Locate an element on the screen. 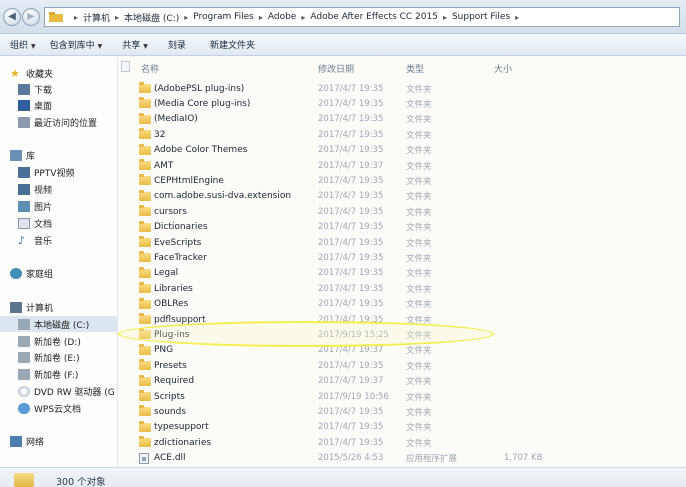 This screenshot has width=686, height=487. breadcrumb-after-effects: Adobe After Effects CC 2015 is located at coordinates (374, 17).